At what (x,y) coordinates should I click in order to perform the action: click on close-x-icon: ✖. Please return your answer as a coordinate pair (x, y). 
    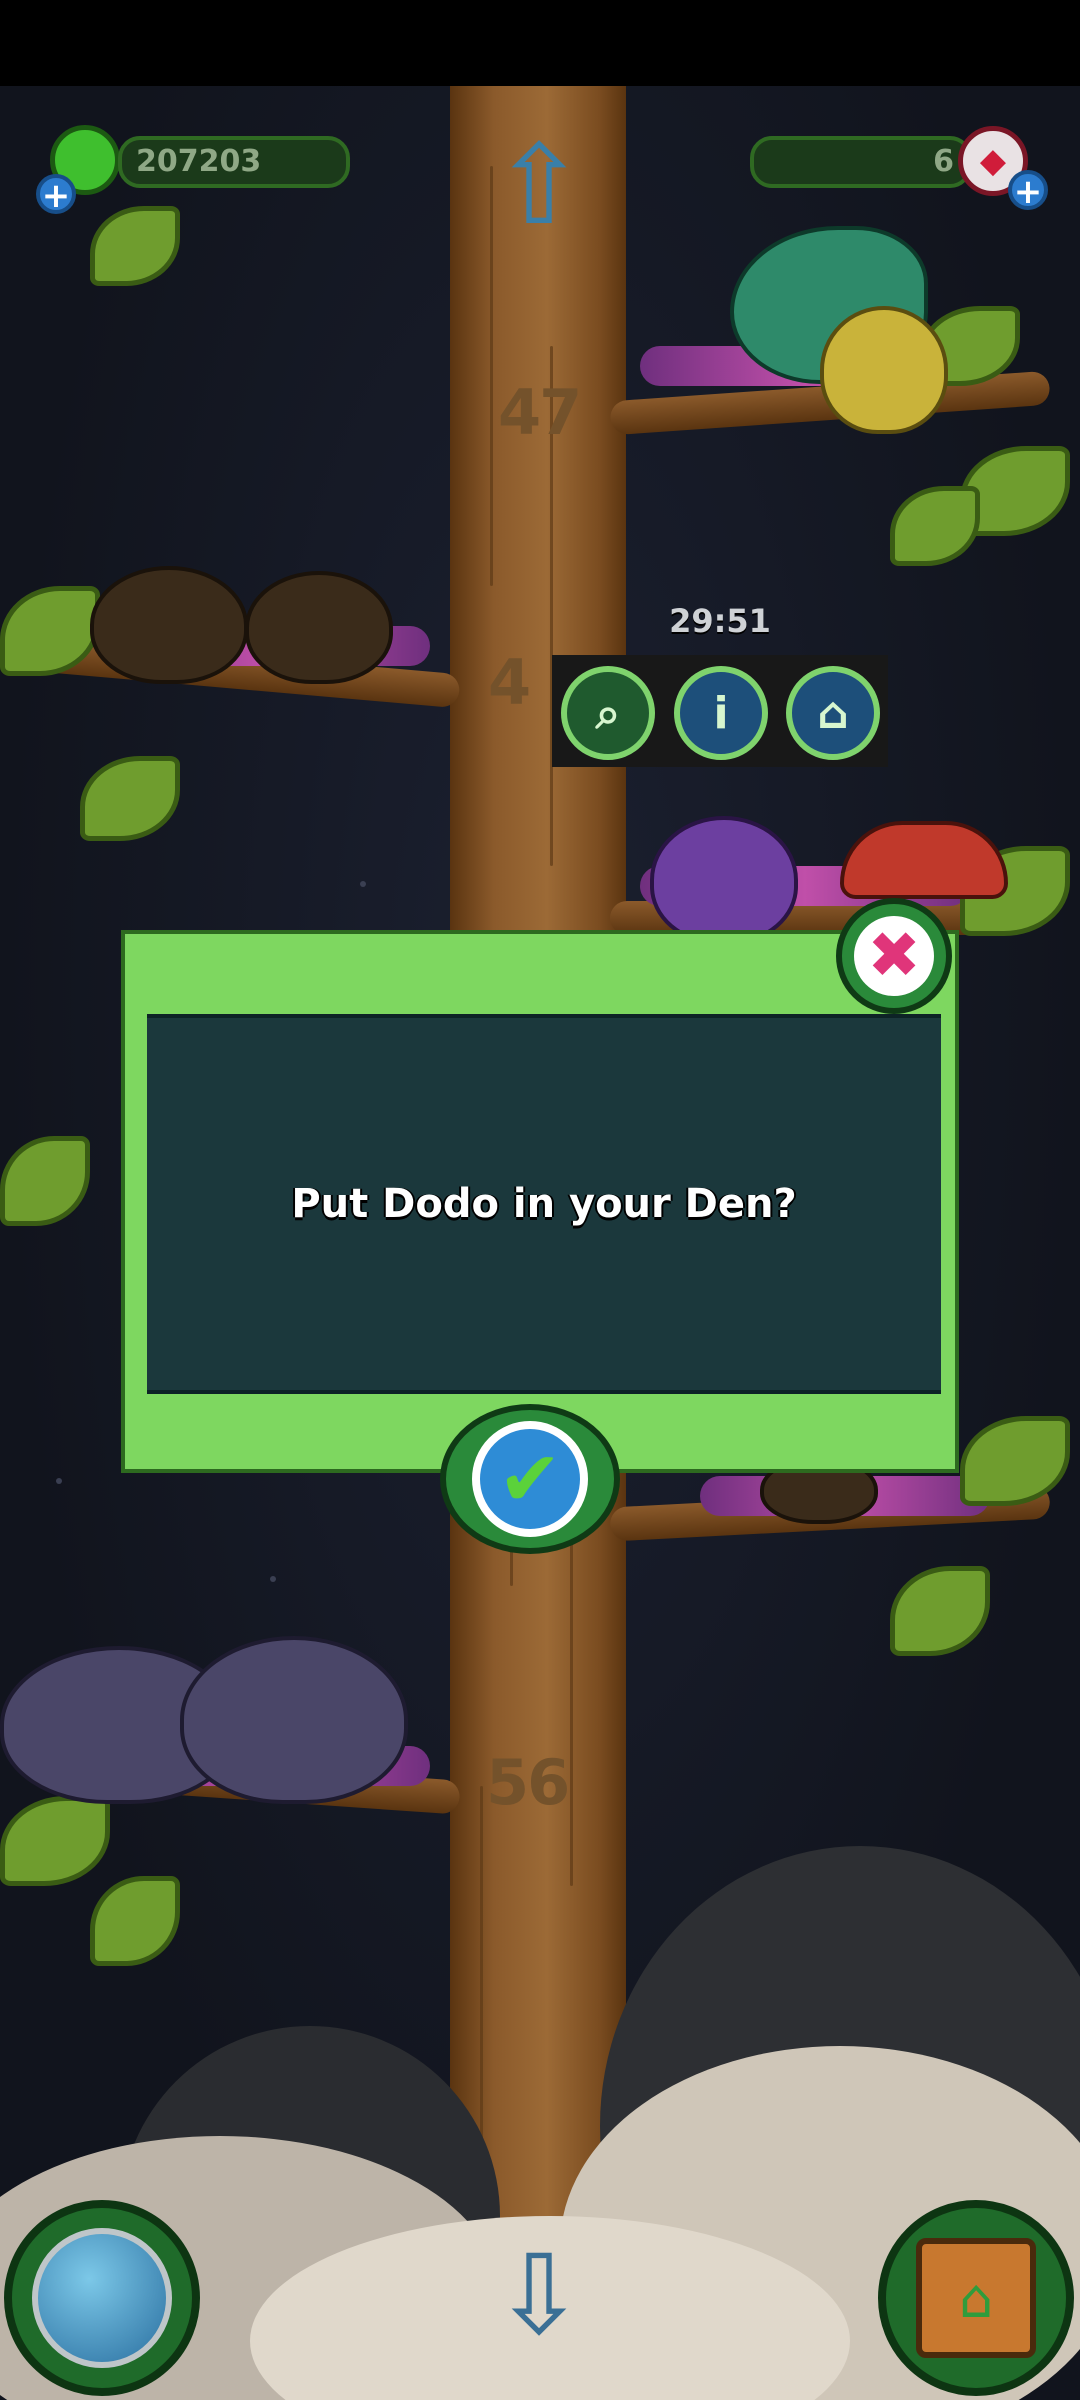
    Looking at the image, I should click on (894, 956).